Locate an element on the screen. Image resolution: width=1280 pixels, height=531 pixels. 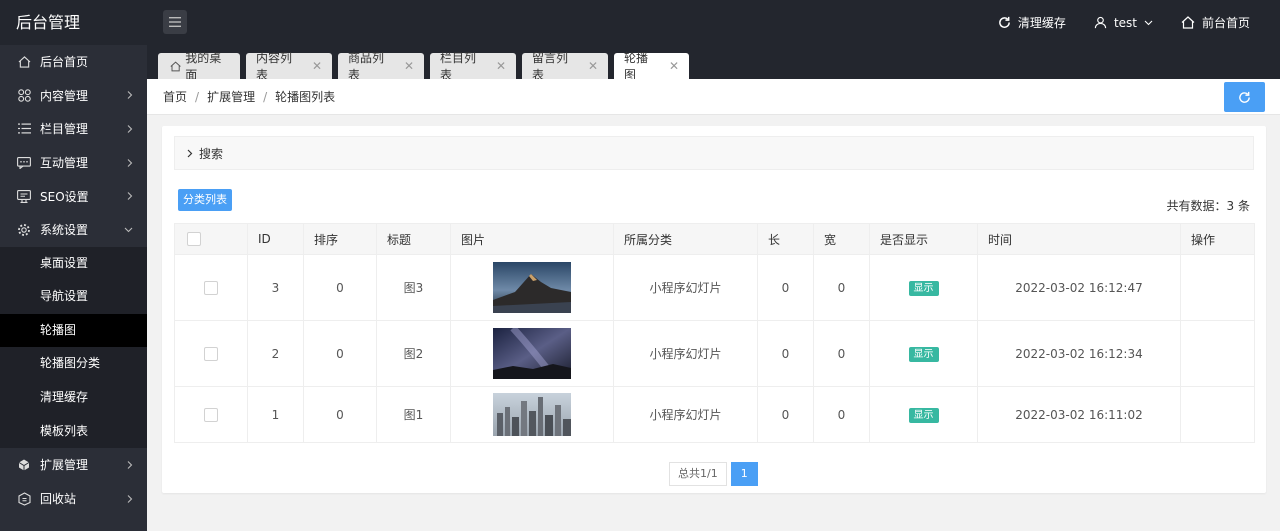
category-list-button: 分类列表 is located at coordinates (205, 200).